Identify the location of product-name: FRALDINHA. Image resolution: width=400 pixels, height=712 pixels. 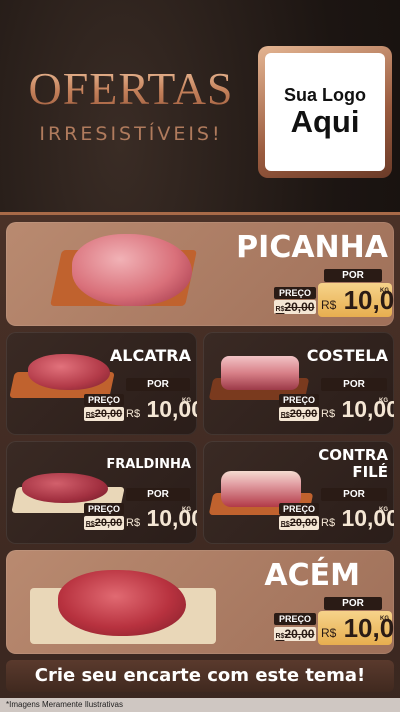
(148, 464).